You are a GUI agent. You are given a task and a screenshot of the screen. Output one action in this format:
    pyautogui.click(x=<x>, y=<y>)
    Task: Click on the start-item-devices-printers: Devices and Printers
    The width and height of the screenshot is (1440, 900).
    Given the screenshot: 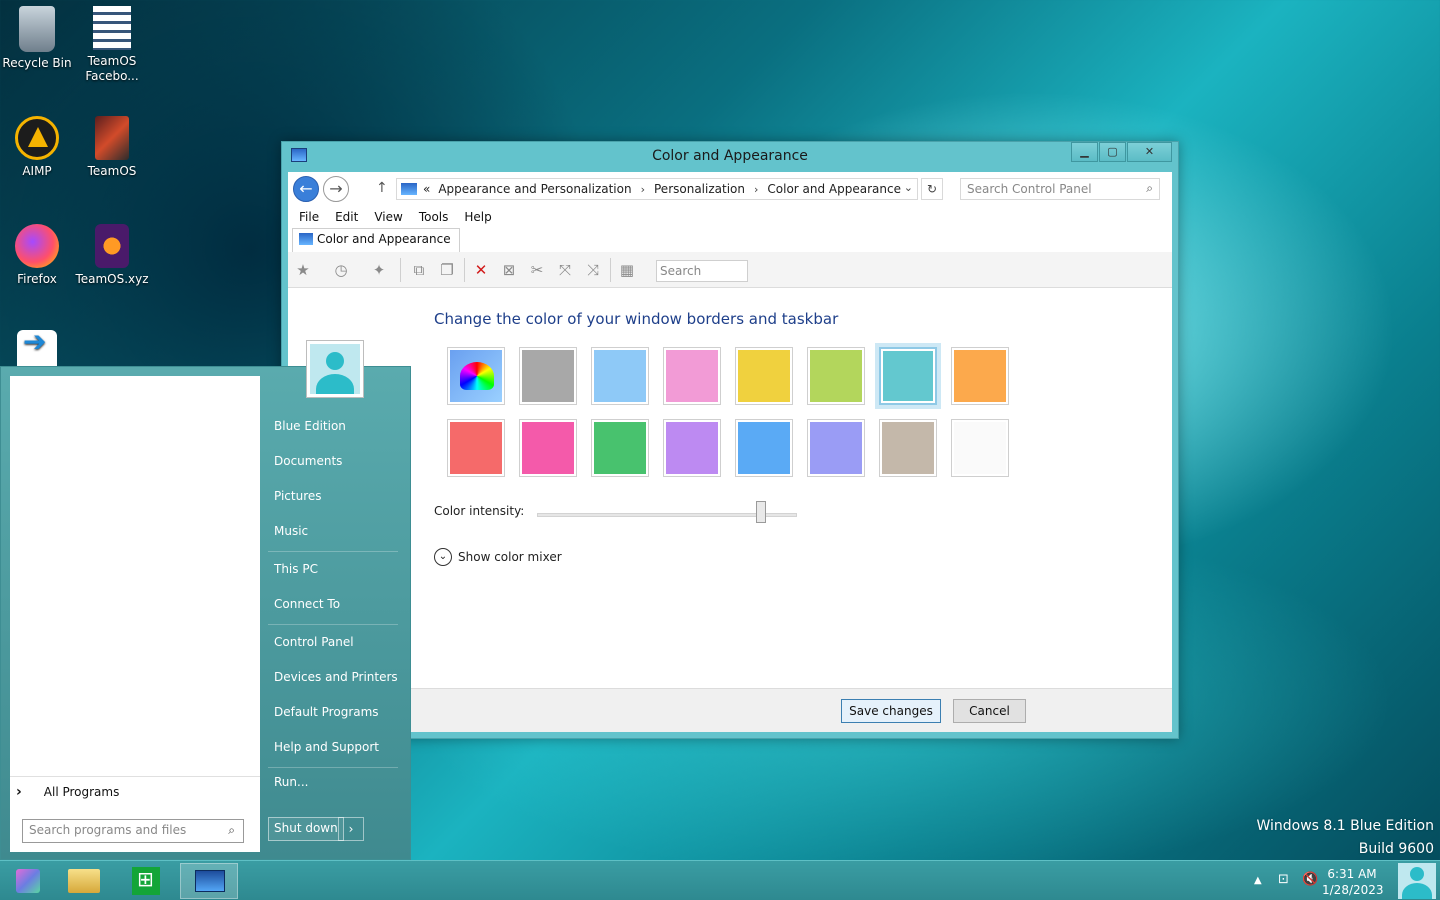 What is the action you would take?
    pyautogui.click(x=336, y=677)
    